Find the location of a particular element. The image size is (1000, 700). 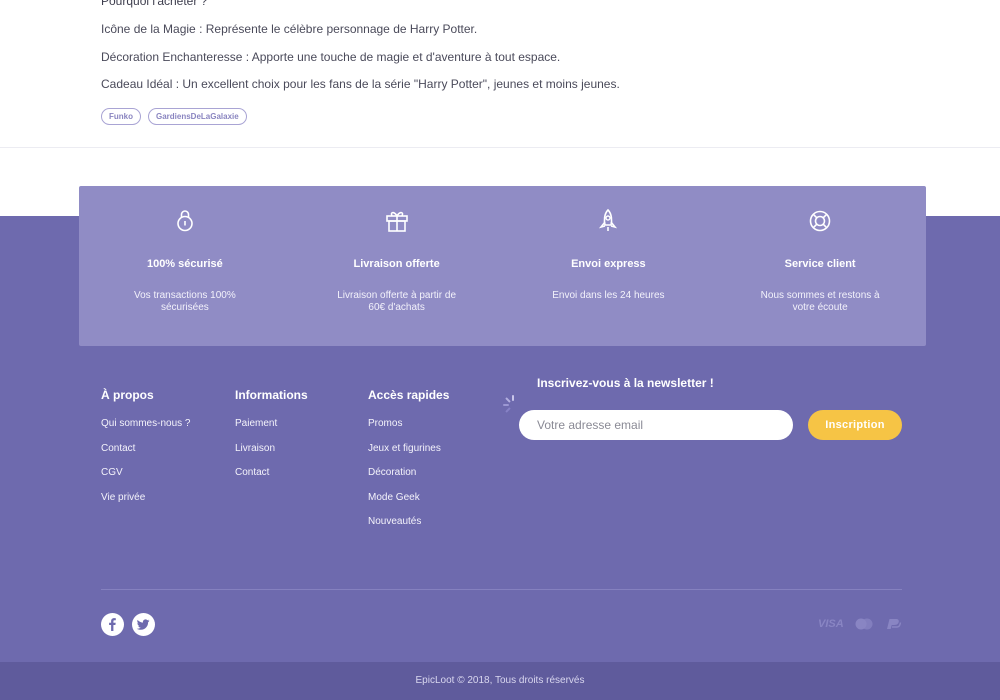

feature-title: 100% sécurisé is located at coordinates (184, 264).